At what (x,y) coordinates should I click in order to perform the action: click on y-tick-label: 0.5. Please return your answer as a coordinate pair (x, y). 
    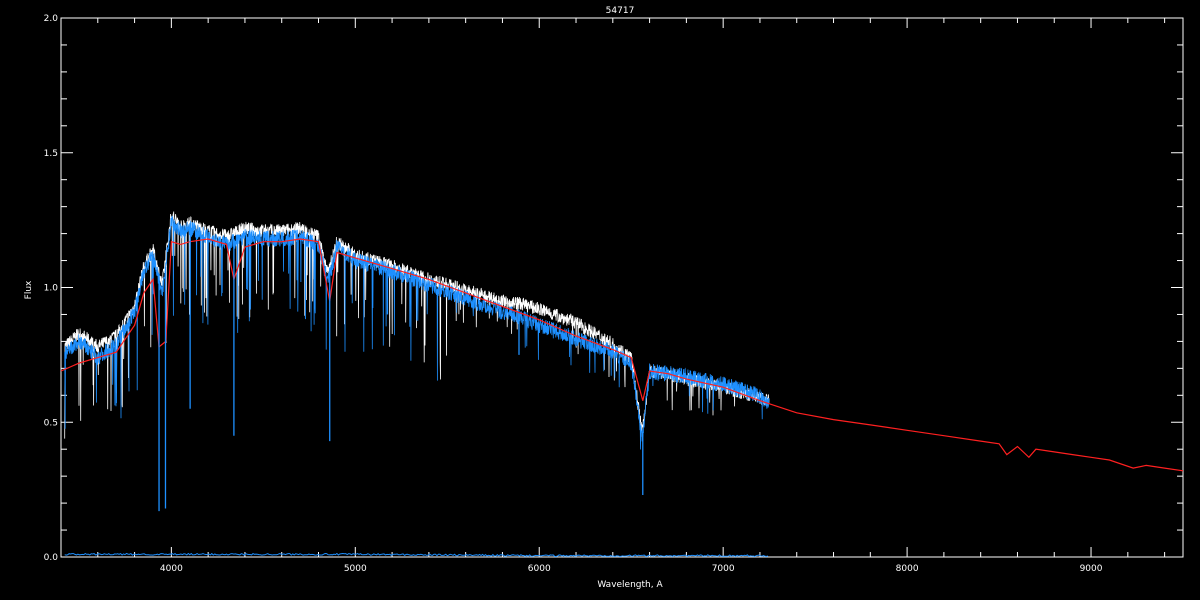
    Looking at the image, I should click on (51, 423).